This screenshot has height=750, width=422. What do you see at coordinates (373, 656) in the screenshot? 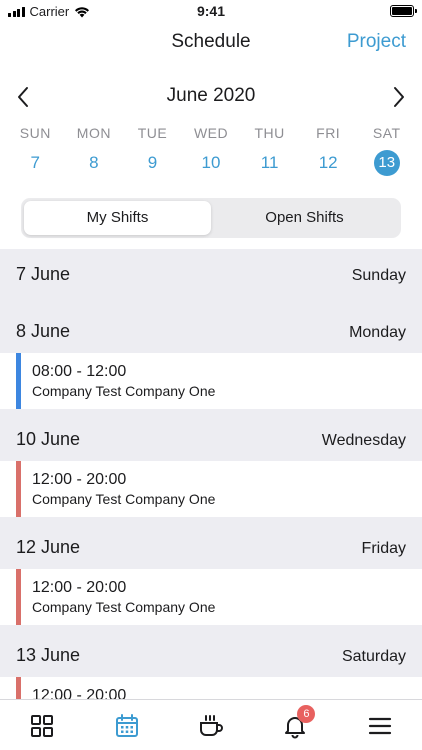
I see `section-weekday: Saturday` at bounding box center [373, 656].